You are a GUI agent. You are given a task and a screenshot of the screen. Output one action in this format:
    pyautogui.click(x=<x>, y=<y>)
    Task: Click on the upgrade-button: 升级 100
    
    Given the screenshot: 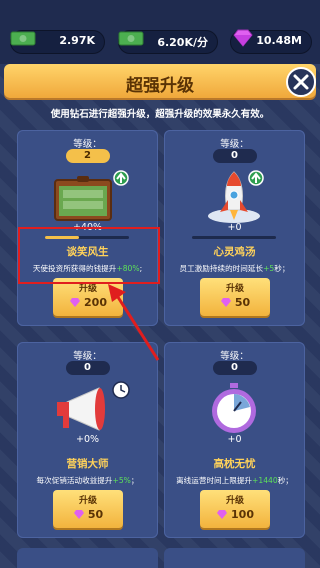 What is the action you would take?
    pyautogui.click(x=235, y=509)
    